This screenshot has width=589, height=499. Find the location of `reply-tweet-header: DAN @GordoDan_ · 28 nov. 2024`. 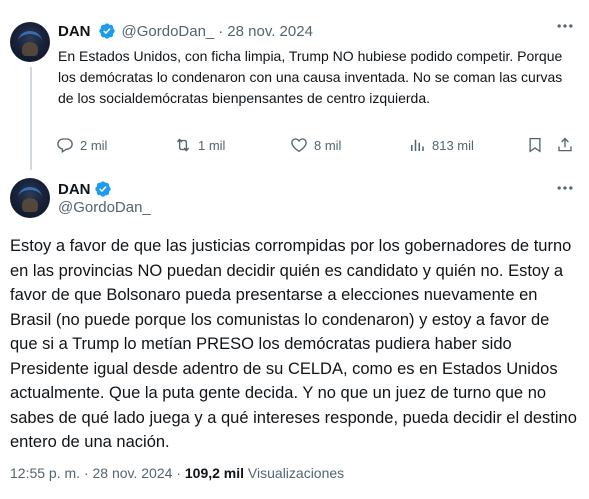

reply-tweet-header: DAN @GordoDan_ · 28 nov. 2024 is located at coordinates (185, 31).